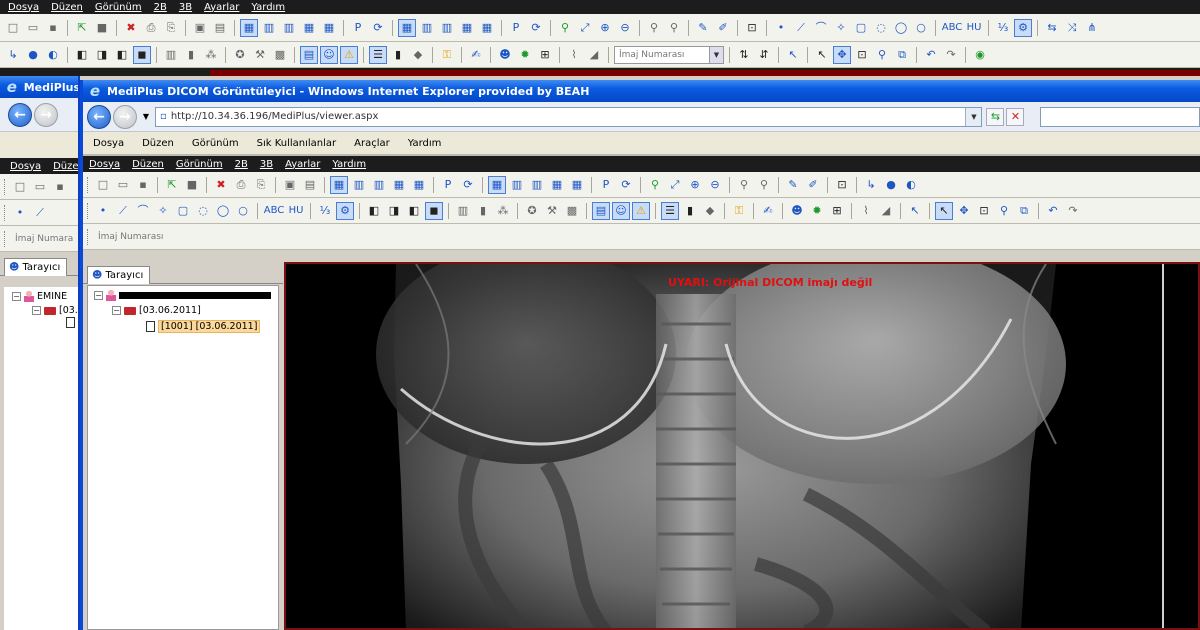  I want to click on v-point-icon: •, so click(103, 211).